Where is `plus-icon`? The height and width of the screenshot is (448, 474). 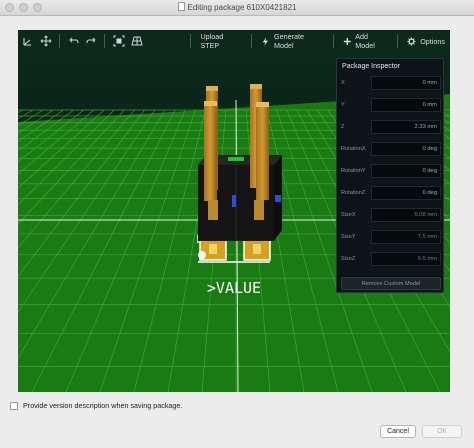
plus-icon is located at coordinates (347, 41).